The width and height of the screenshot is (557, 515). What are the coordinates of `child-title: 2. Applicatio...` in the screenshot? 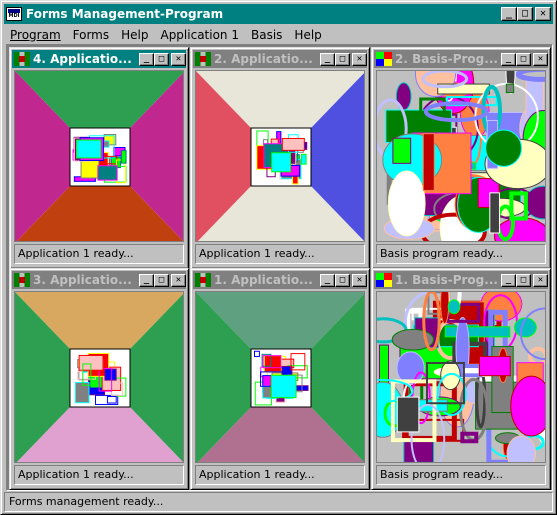 It's located at (263, 59).